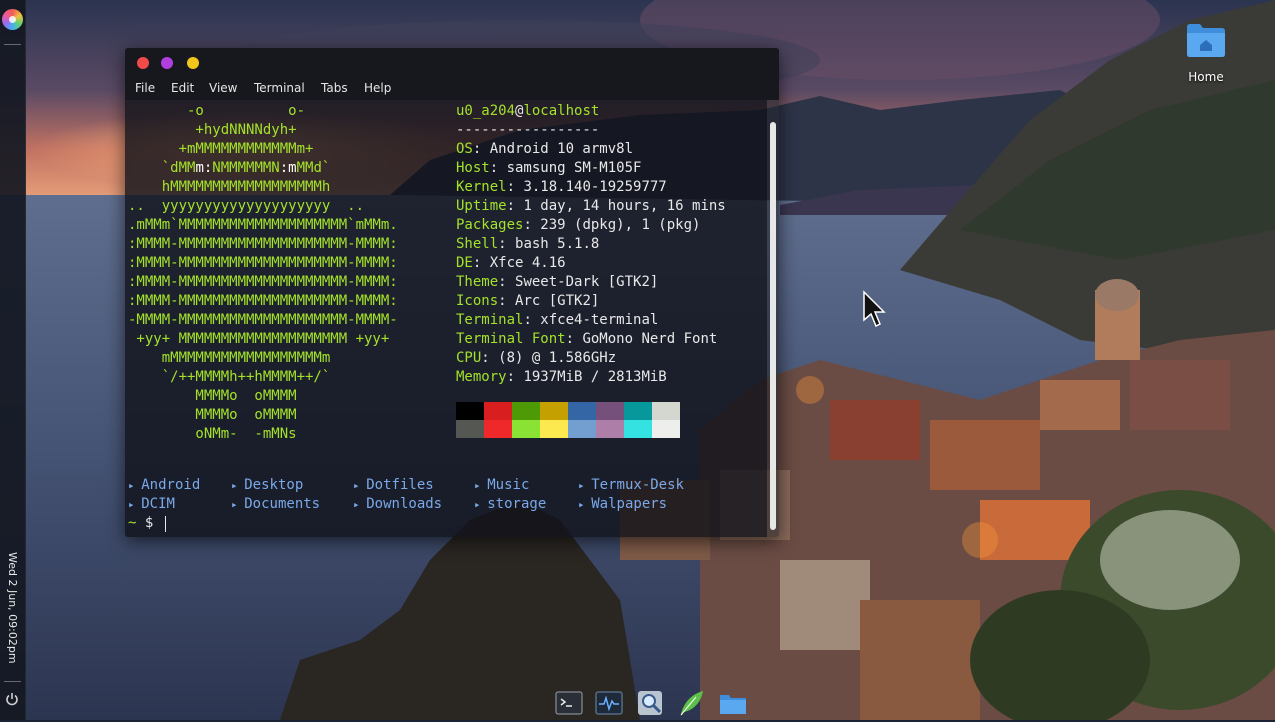  I want to click on dock, so click(652, 702).